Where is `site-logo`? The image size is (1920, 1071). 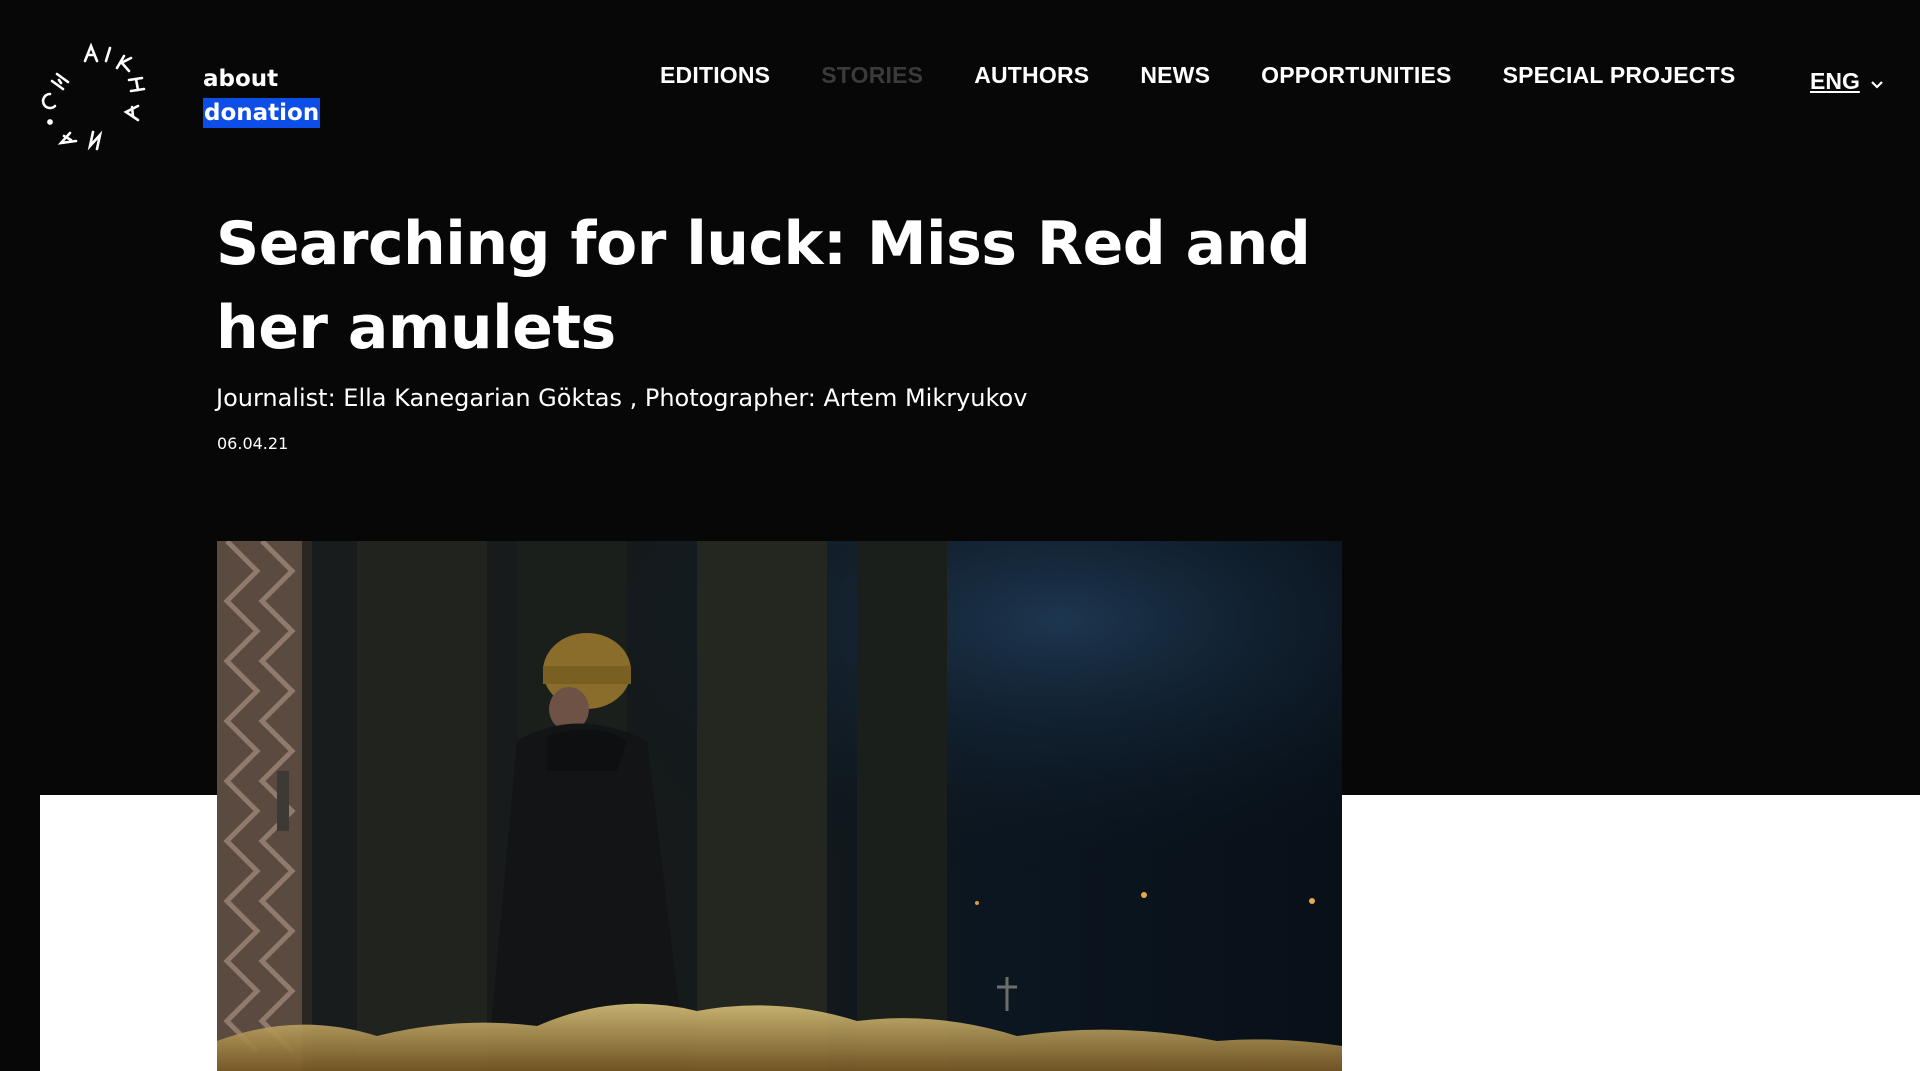
site-logo is located at coordinates (96, 96).